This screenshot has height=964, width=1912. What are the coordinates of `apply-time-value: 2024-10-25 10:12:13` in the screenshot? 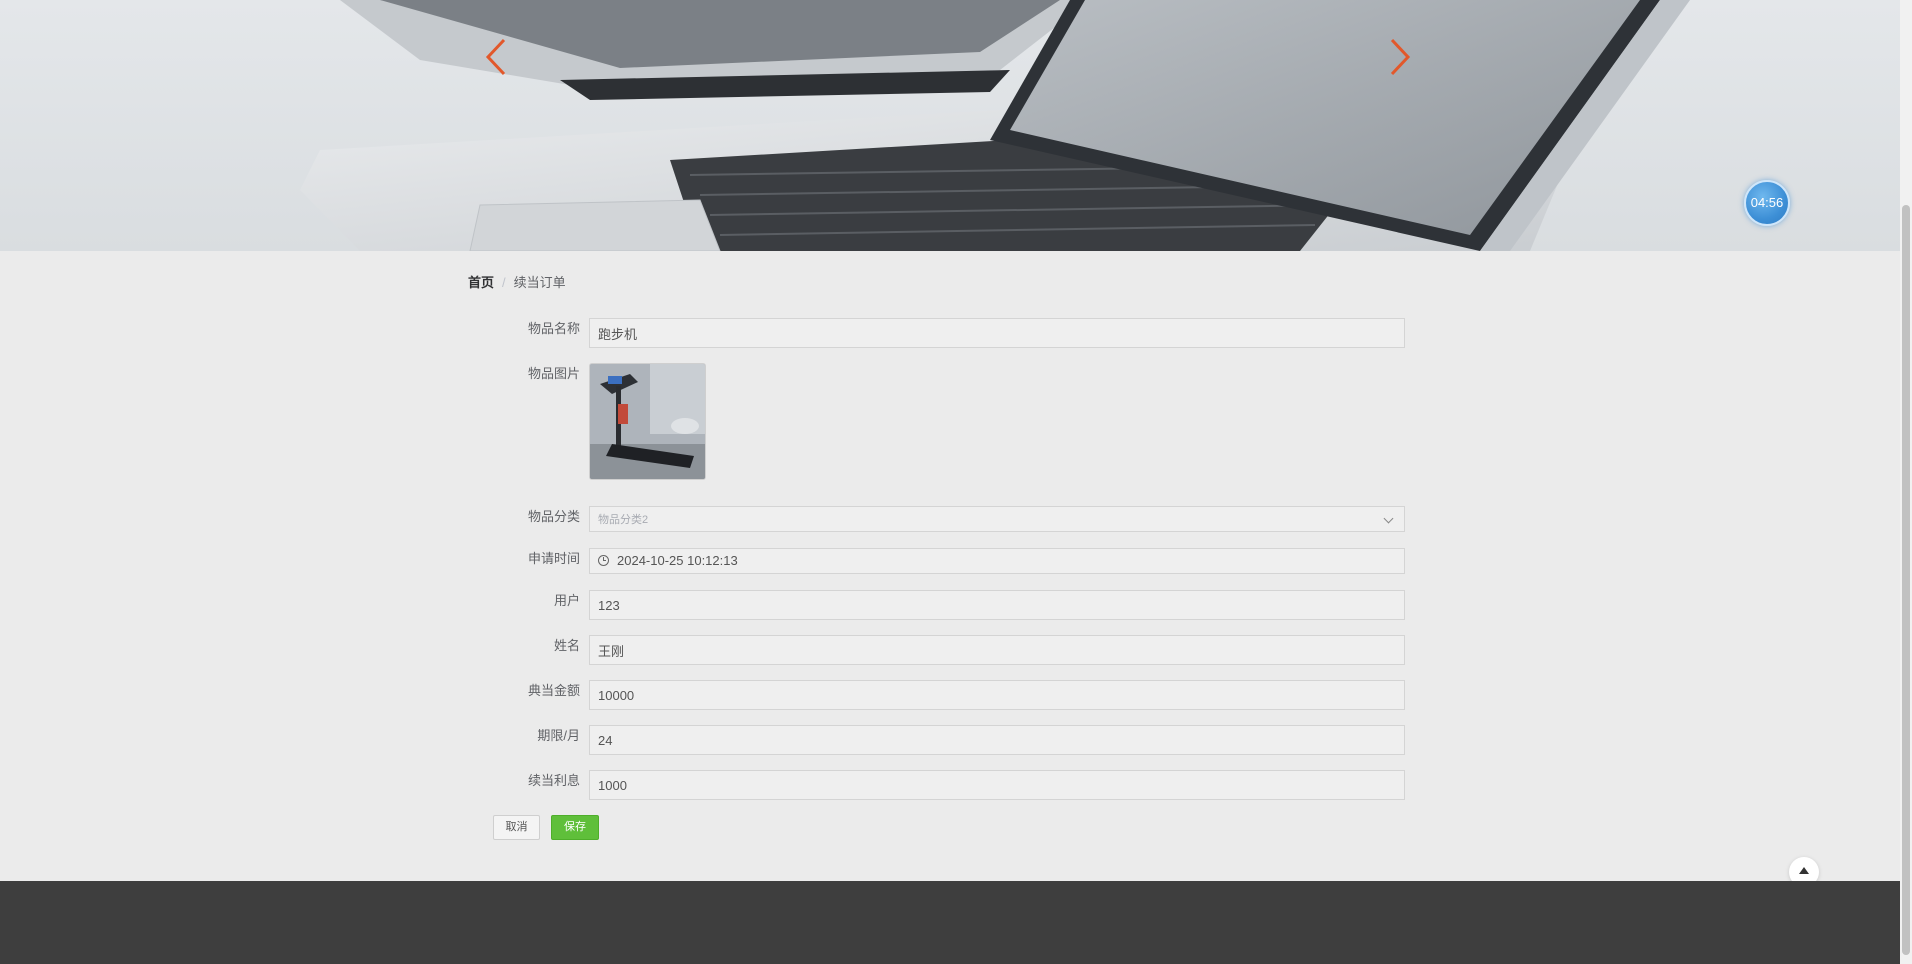 It's located at (677, 560).